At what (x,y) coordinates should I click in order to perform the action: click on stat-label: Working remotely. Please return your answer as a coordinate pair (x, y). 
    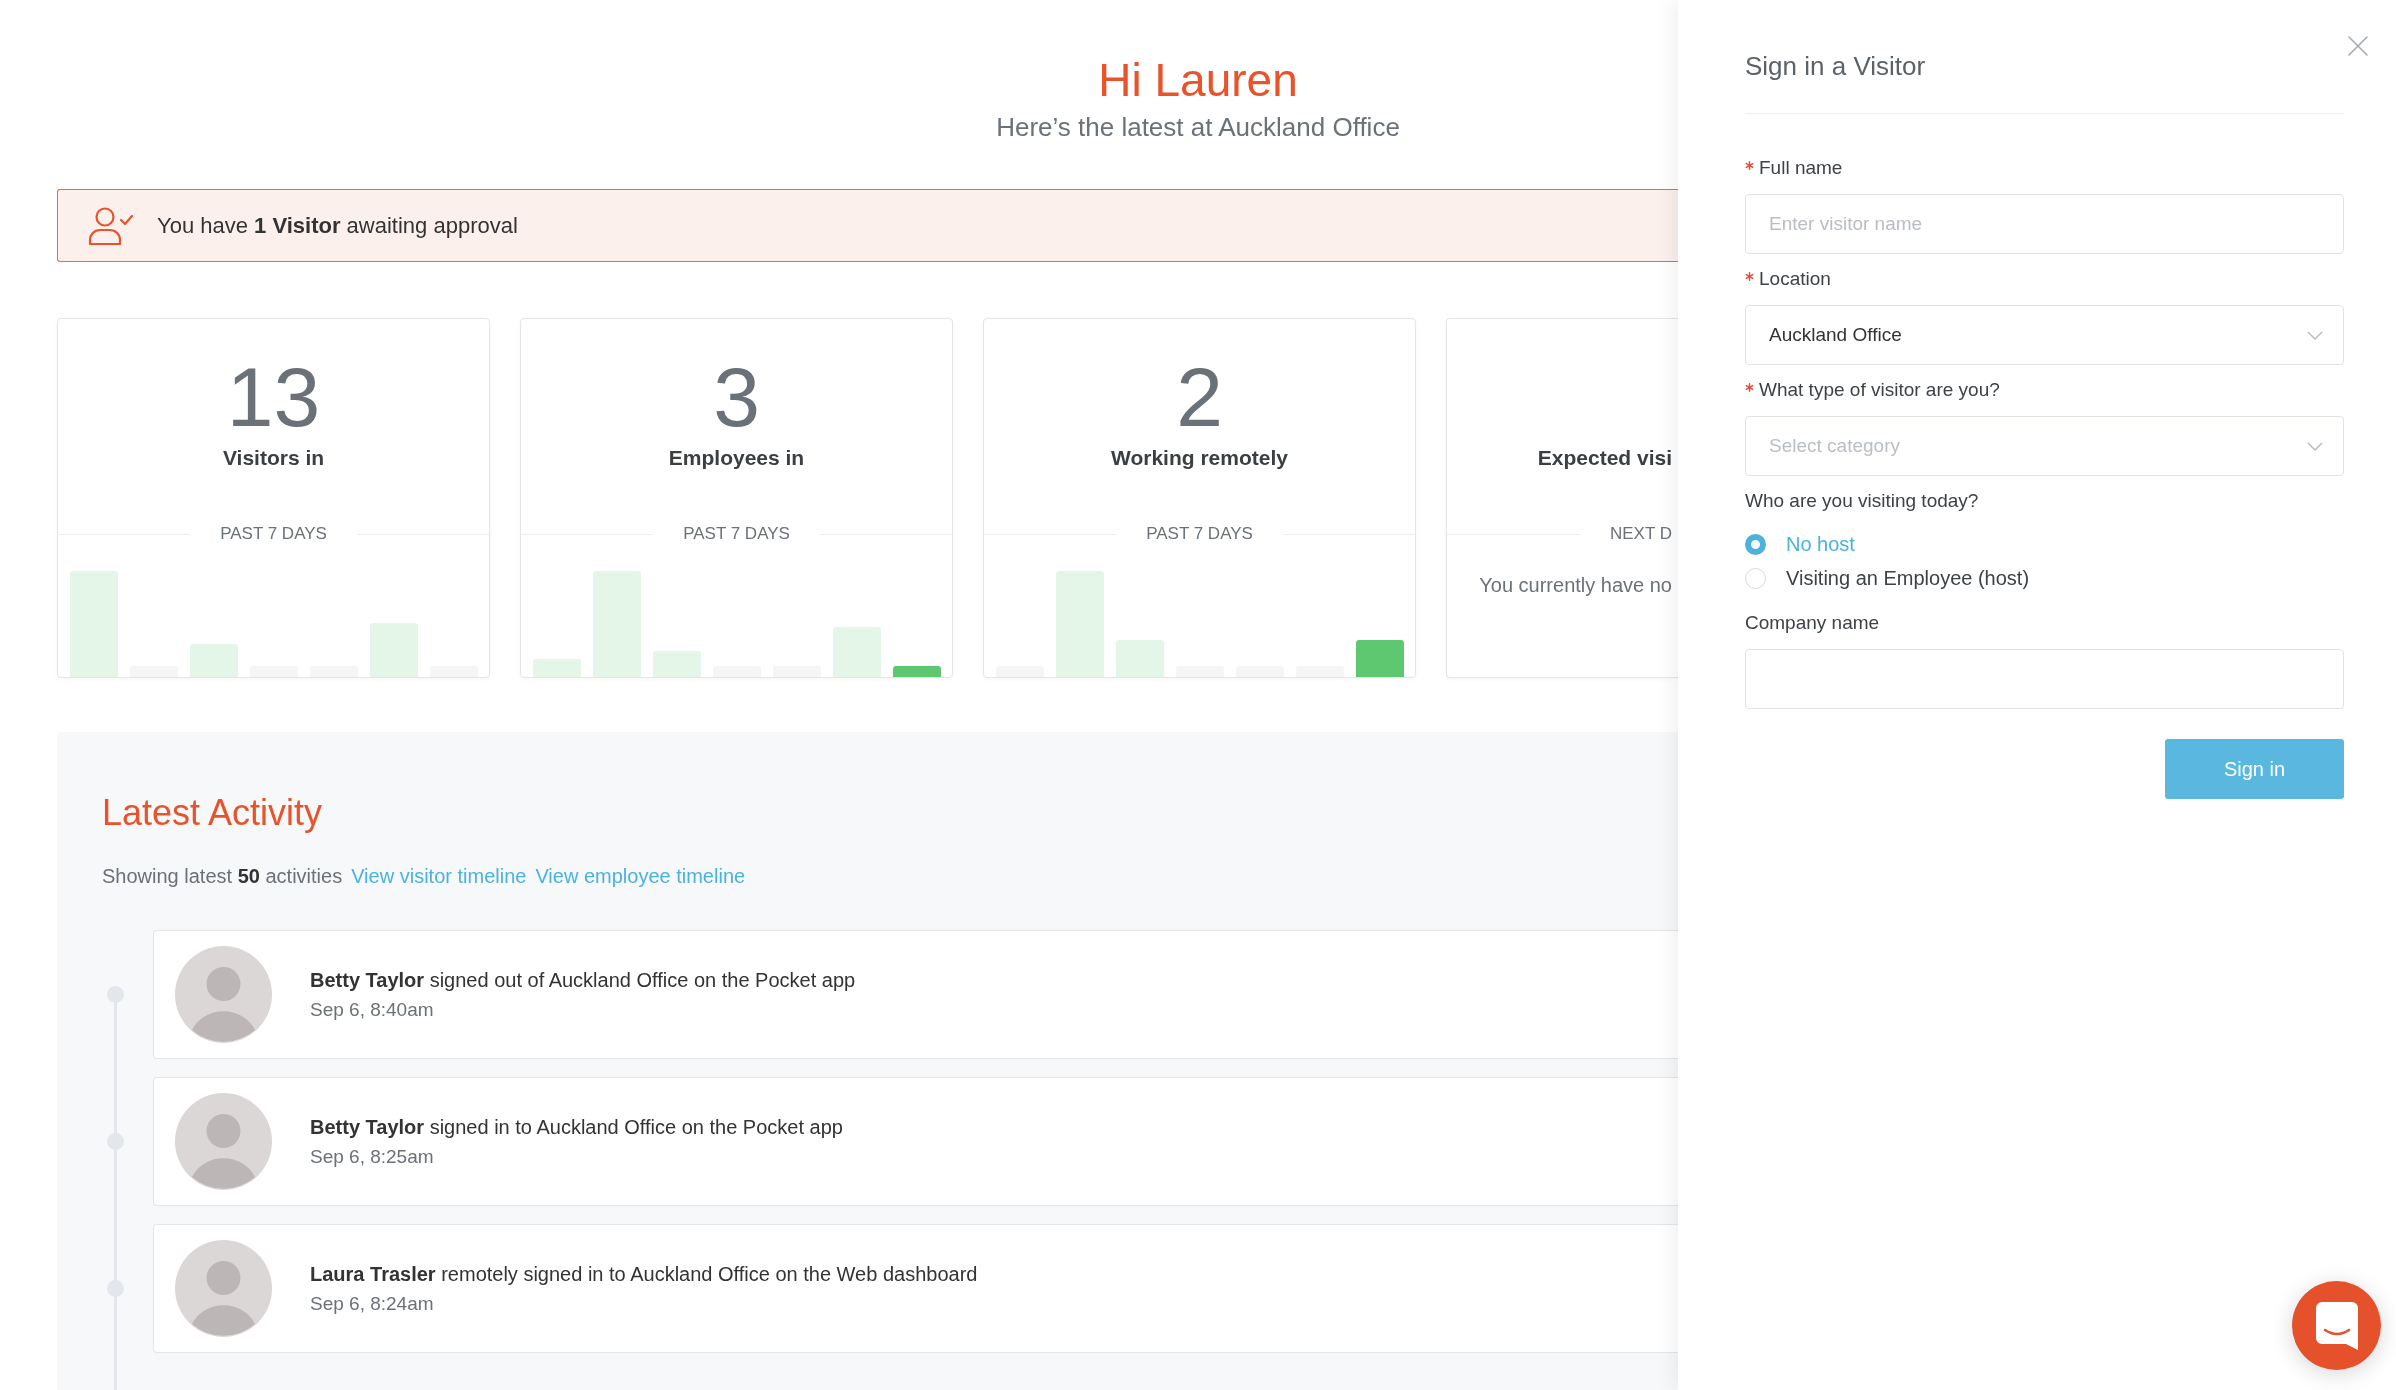
    Looking at the image, I should click on (1199, 458).